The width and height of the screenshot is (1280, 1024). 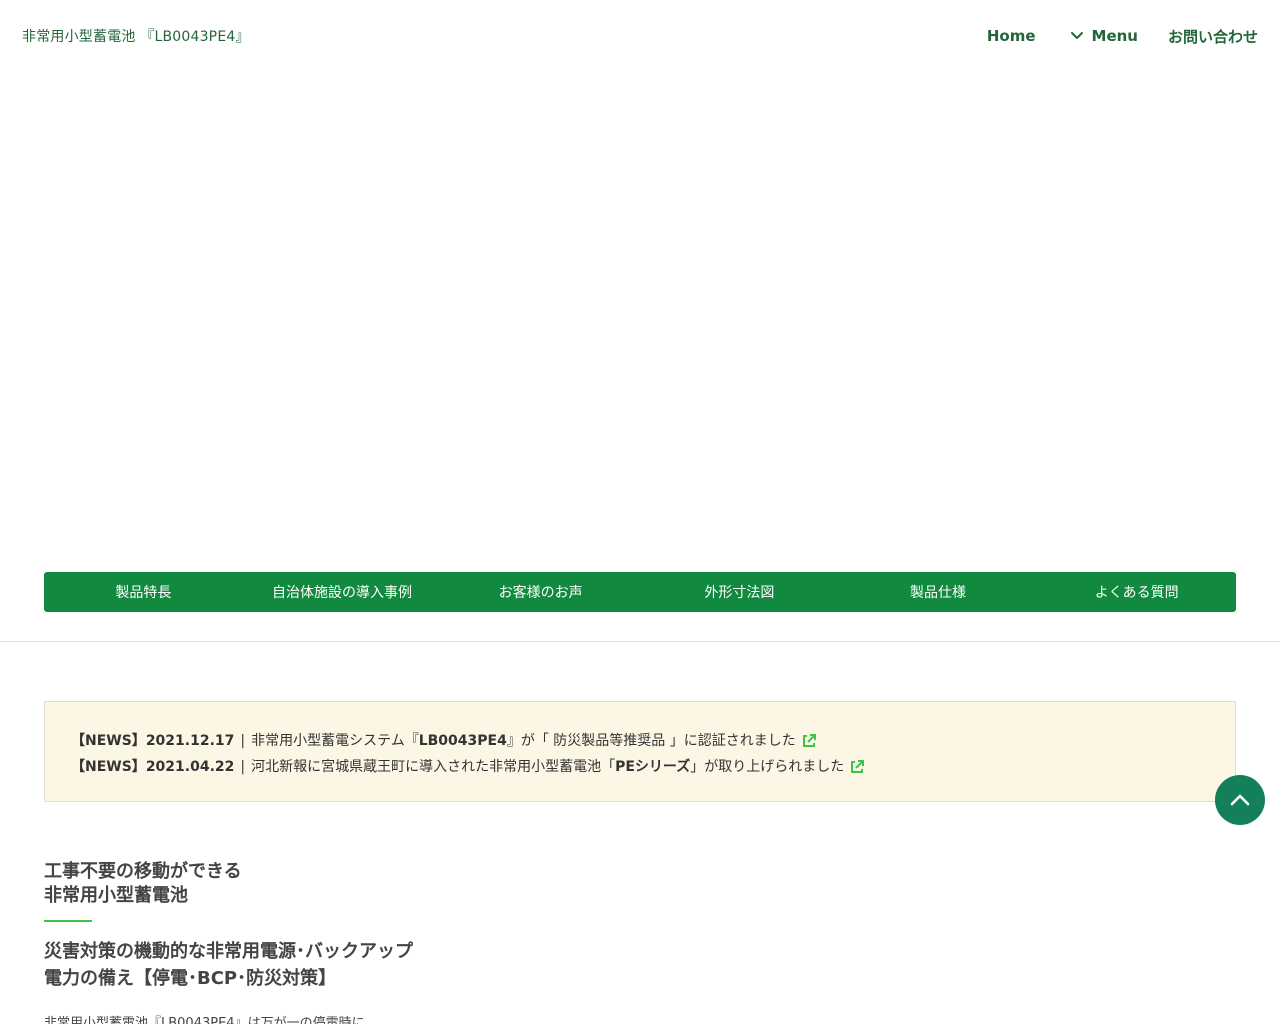 I want to click on tab-specifications: 製品仕様, so click(x=938, y=592).